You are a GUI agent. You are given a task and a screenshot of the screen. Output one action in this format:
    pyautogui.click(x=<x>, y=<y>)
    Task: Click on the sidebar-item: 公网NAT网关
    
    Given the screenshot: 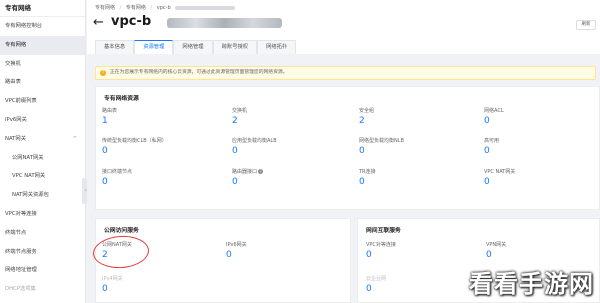 What is the action you would take?
    pyautogui.click(x=42, y=158)
    